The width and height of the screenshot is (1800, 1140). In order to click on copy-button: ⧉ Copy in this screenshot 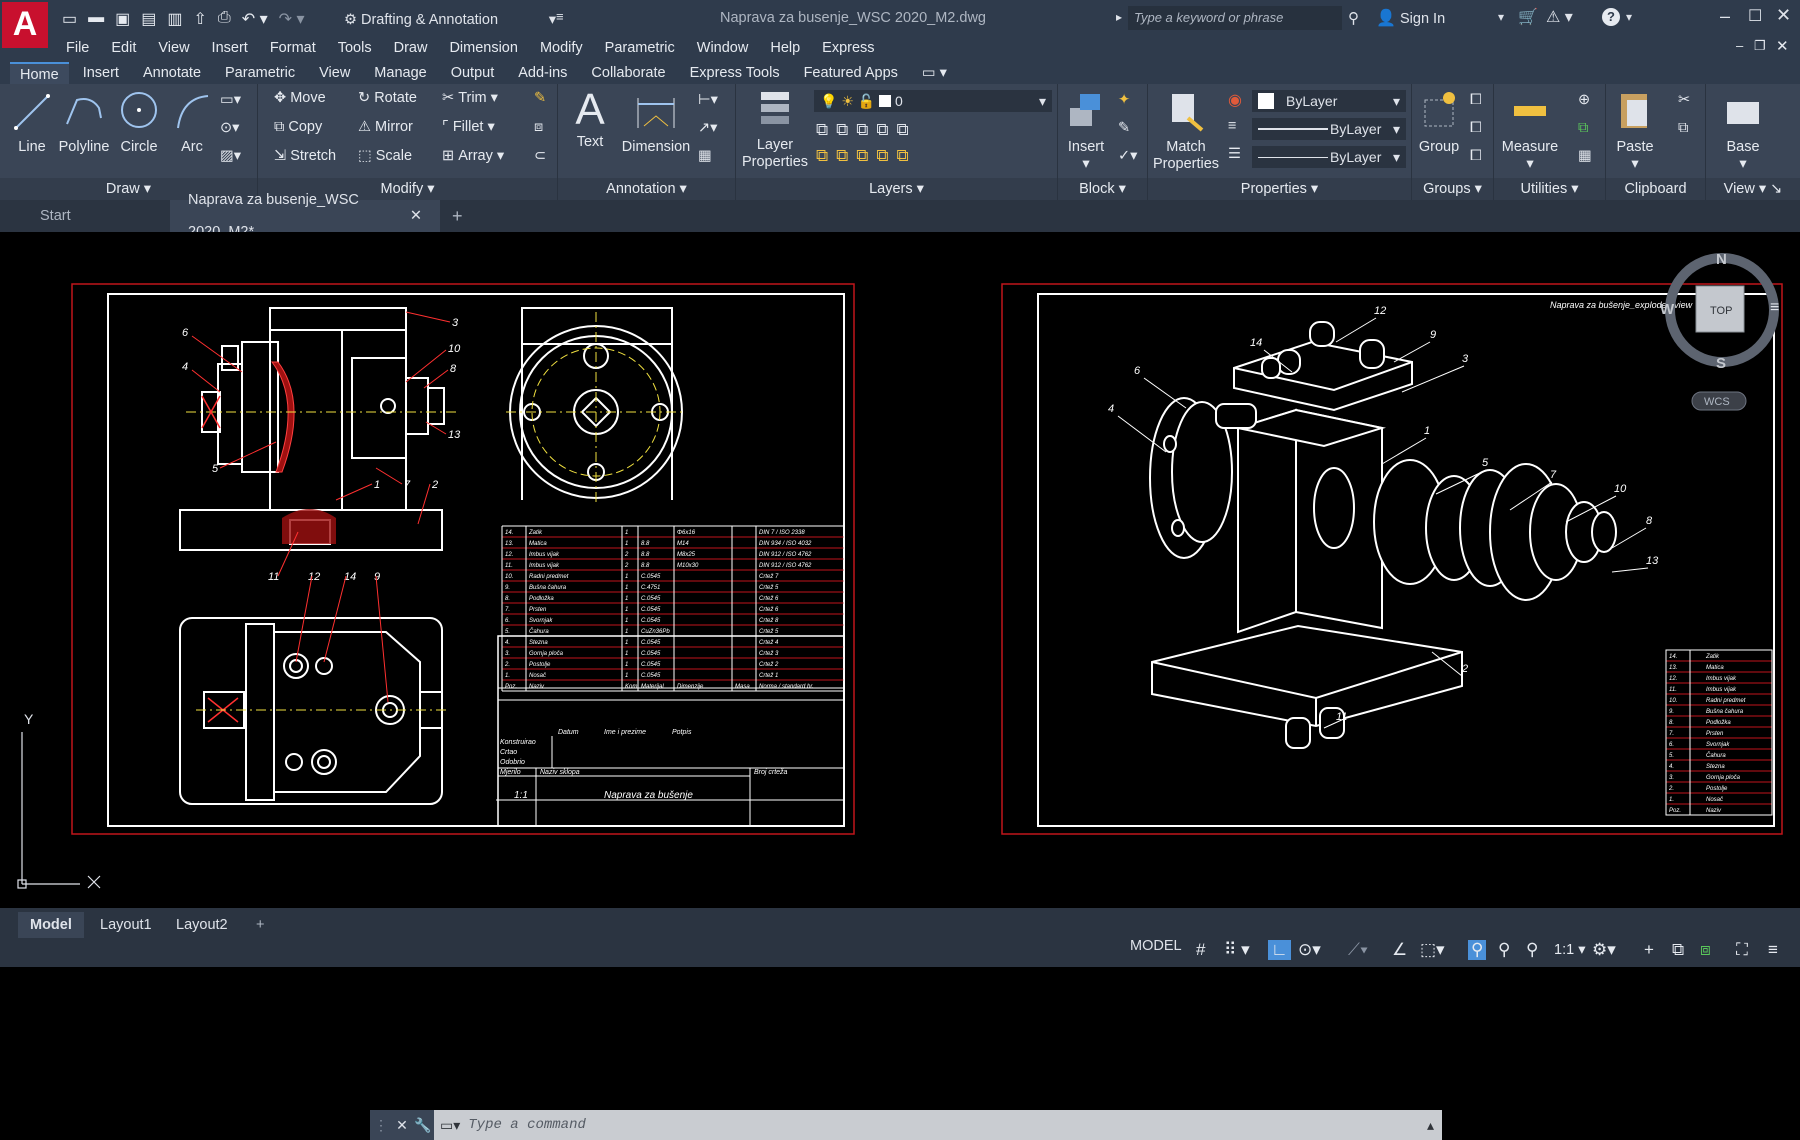, I will do `click(298, 127)`.